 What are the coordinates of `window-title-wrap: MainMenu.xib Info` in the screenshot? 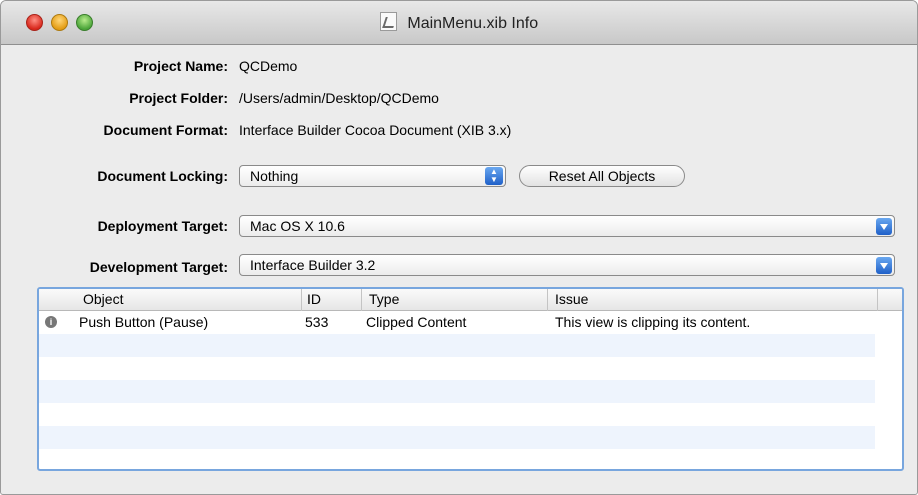 It's located at (459, 22).